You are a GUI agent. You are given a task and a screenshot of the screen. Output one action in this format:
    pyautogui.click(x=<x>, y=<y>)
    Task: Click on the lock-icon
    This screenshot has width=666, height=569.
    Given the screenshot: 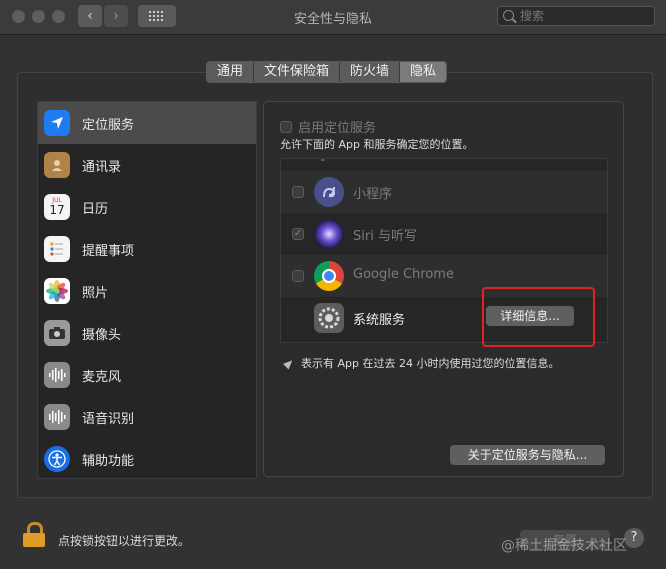 What is the action you would take?
    pyautogui.click(x=34, y=534)
    